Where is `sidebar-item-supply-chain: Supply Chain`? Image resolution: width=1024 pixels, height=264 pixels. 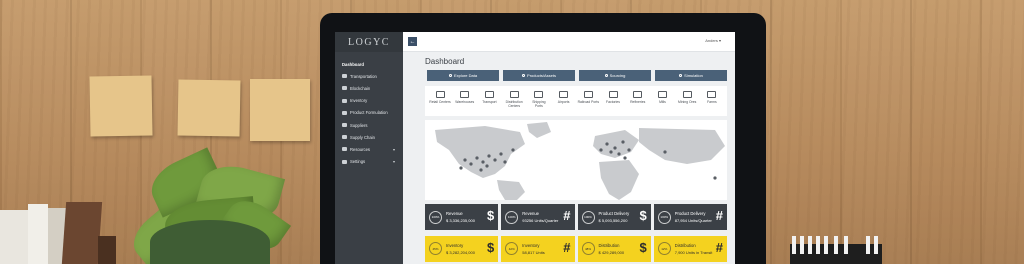
sidebar-item-supply-chain: Supply Chain is located at coordinates (369, 137).